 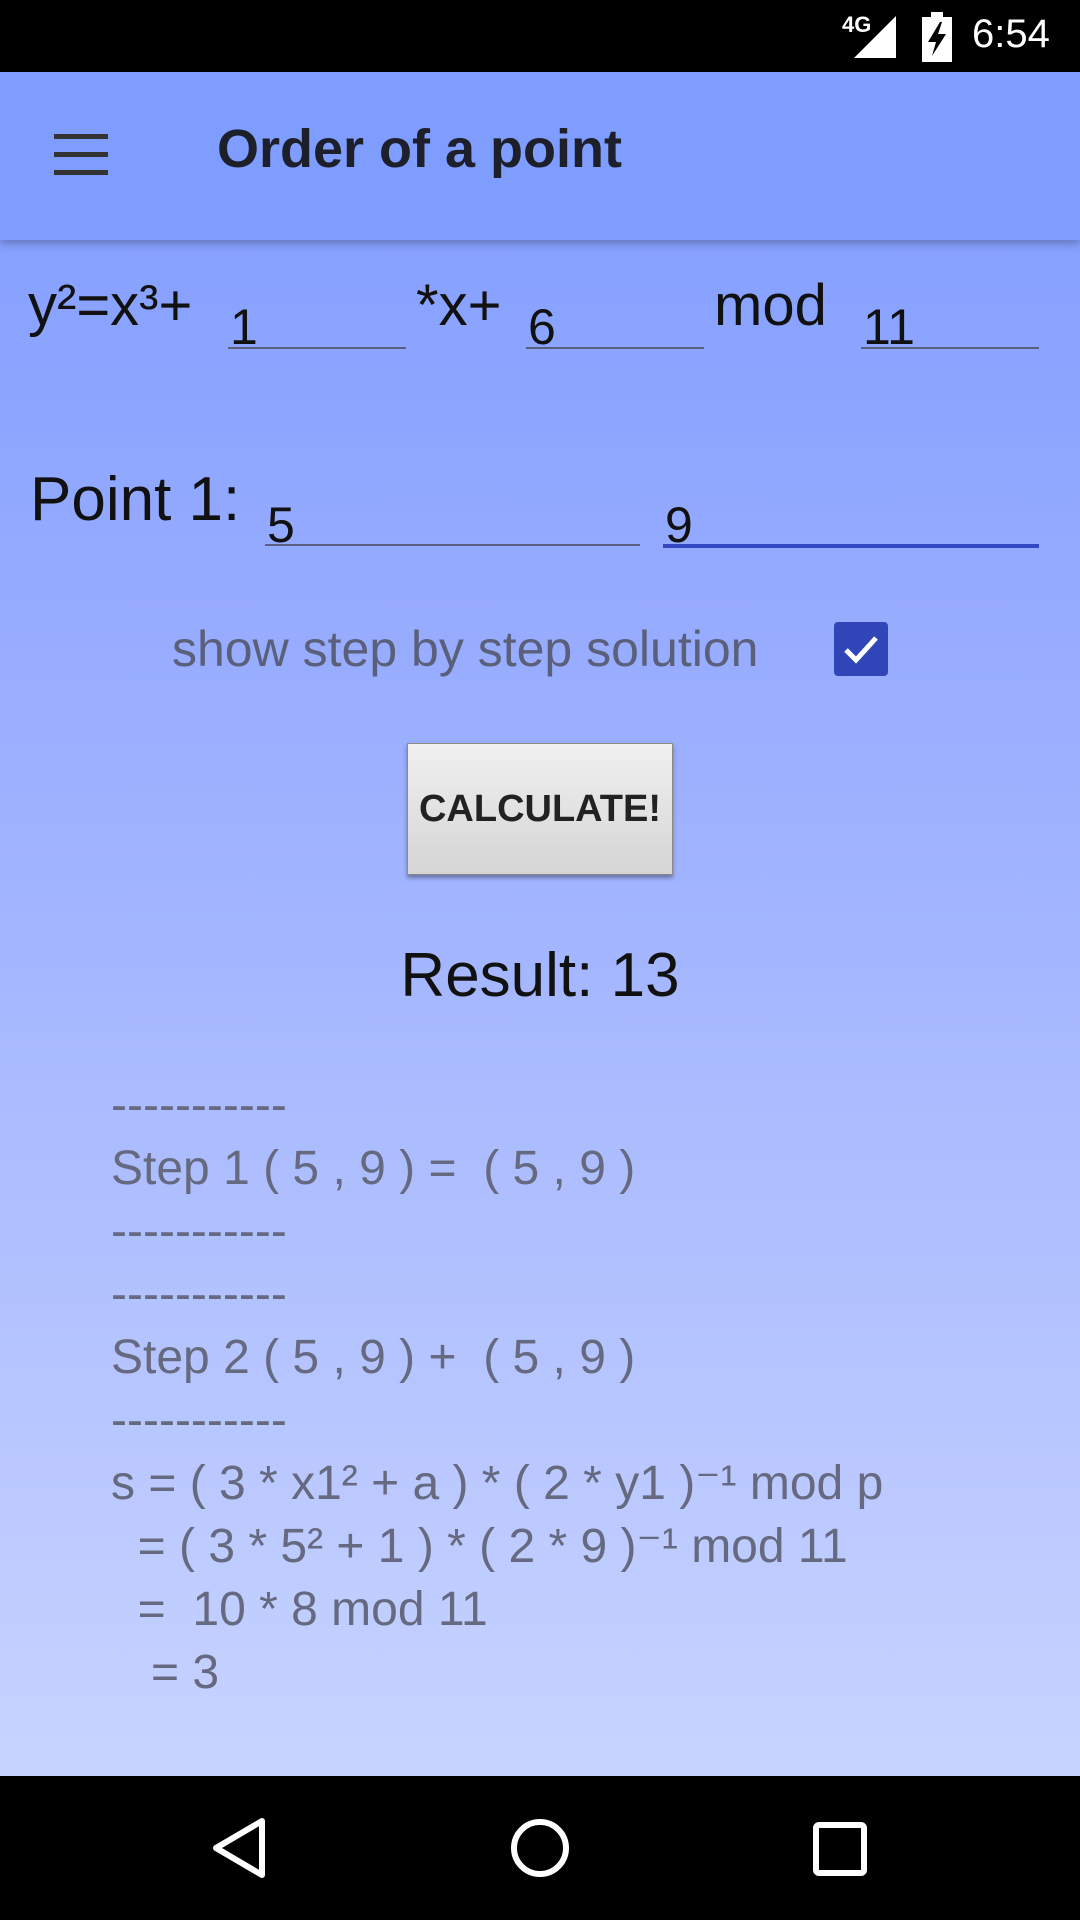 I want to click on status-bar: 4G 6:54, so click(x=540, y=36).